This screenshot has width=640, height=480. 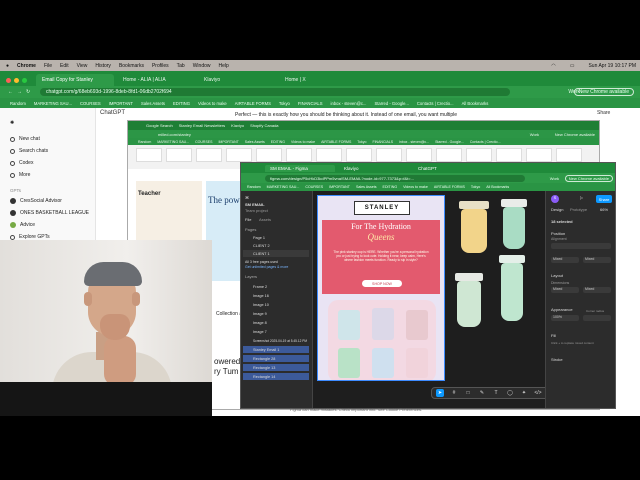 I want to click on page-item: CLIENT 2, so click(x=276, y=245).